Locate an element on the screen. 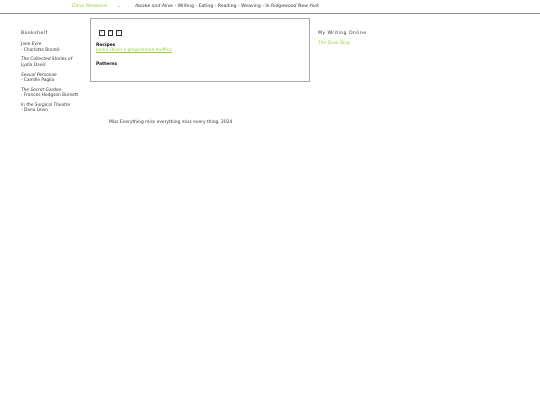  home-icon: • is located at coordinates (110, 33).